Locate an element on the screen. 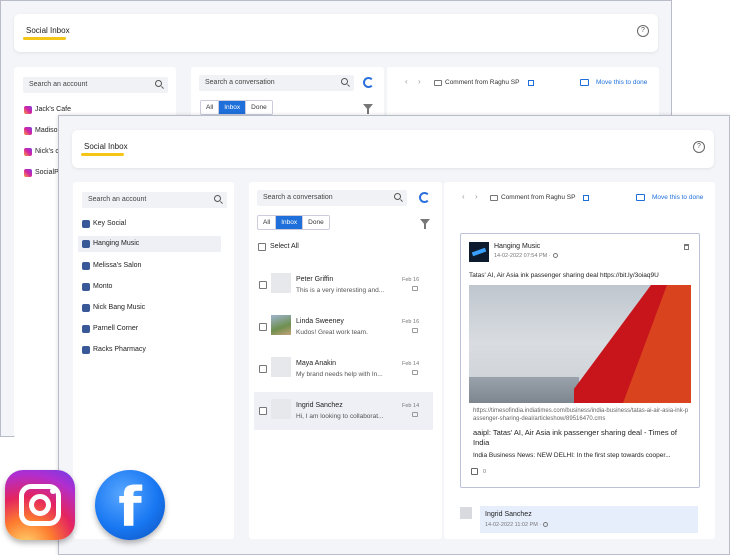  conversation-name: Maya Anakin is located at coordinates (316, 363).